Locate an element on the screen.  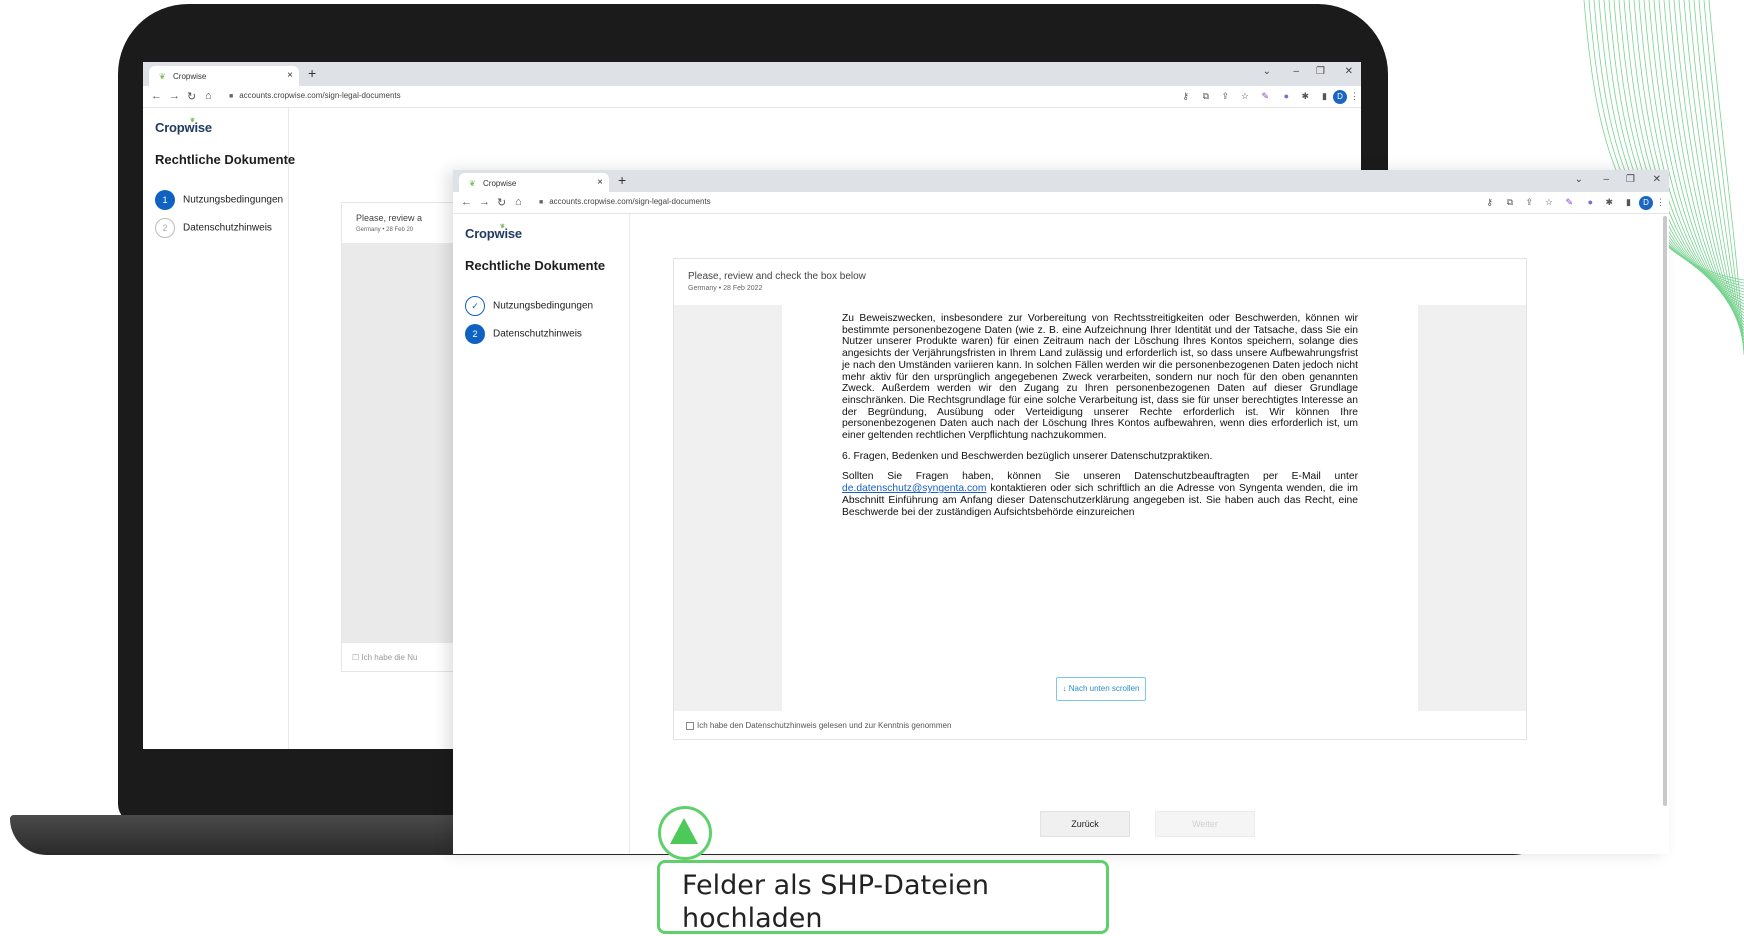
next-button: Weiter is located at coordinates (1205, 824).